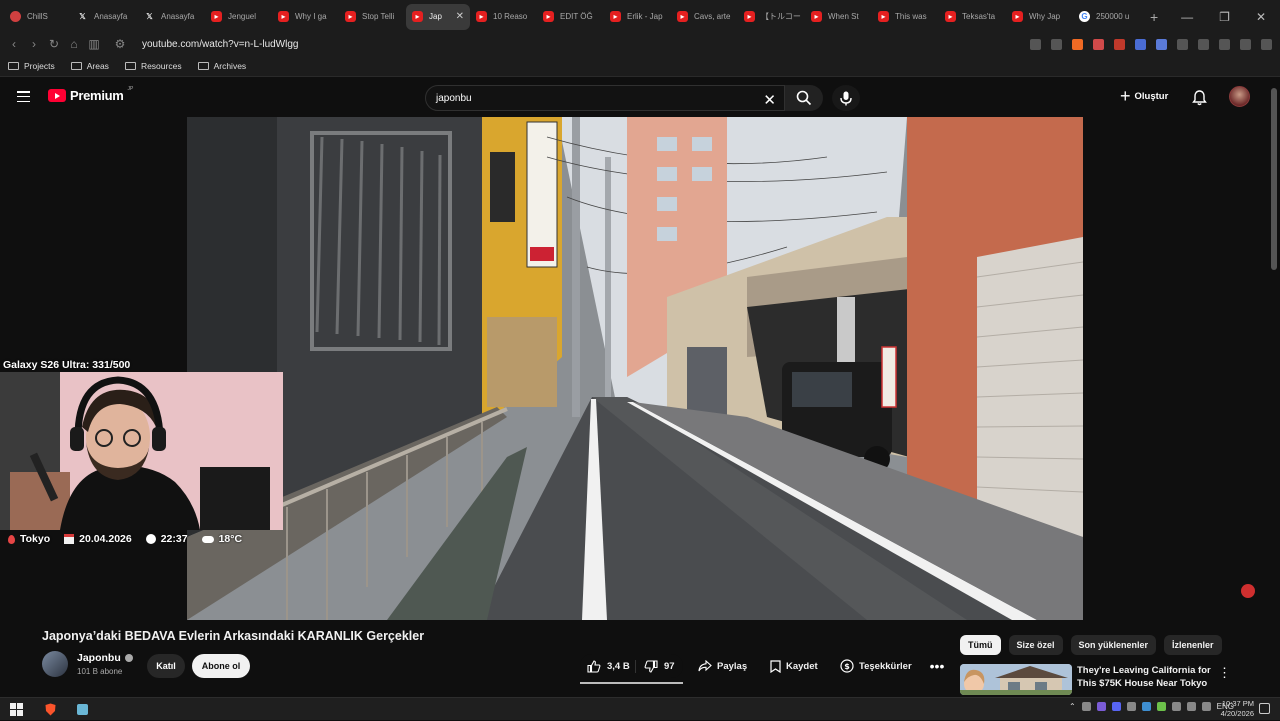 Image resolution: width=1280 pixels, height=721 pixels. What do you see at coordinates (305, 17) in the screenshot?
I see `browser-tab: ▸ Why I ga` at bounding box center [305, 17].